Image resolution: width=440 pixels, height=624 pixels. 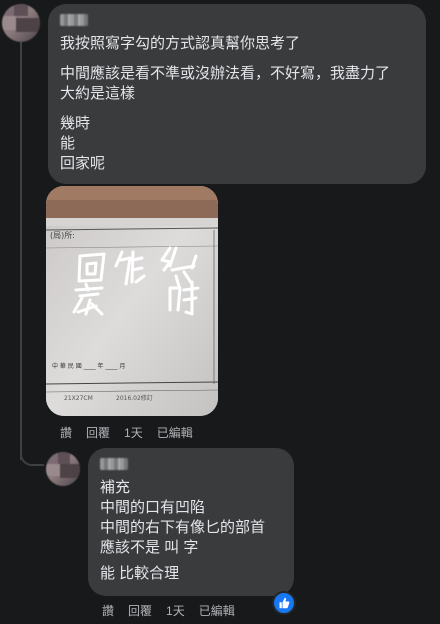 I want to click on commenter-avatar, so click(x=21, y=23).